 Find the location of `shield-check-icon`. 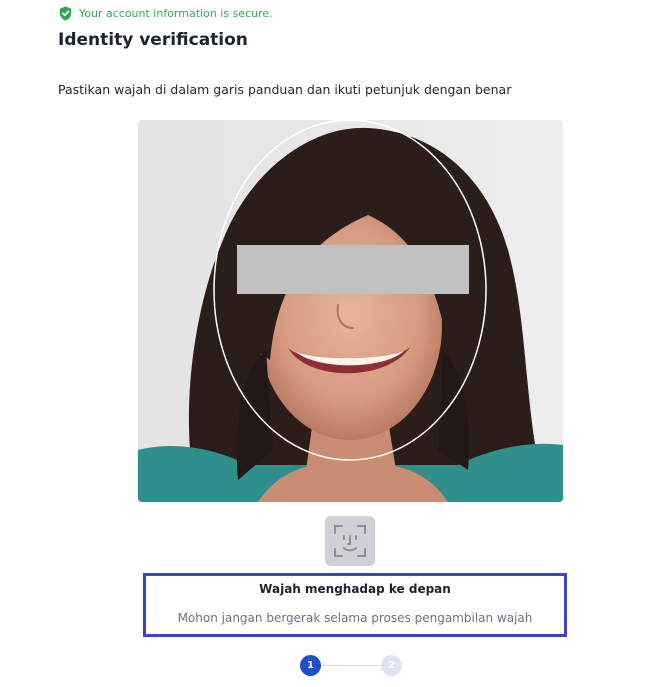

shield-check-icon is located at coordinates (65, 13).